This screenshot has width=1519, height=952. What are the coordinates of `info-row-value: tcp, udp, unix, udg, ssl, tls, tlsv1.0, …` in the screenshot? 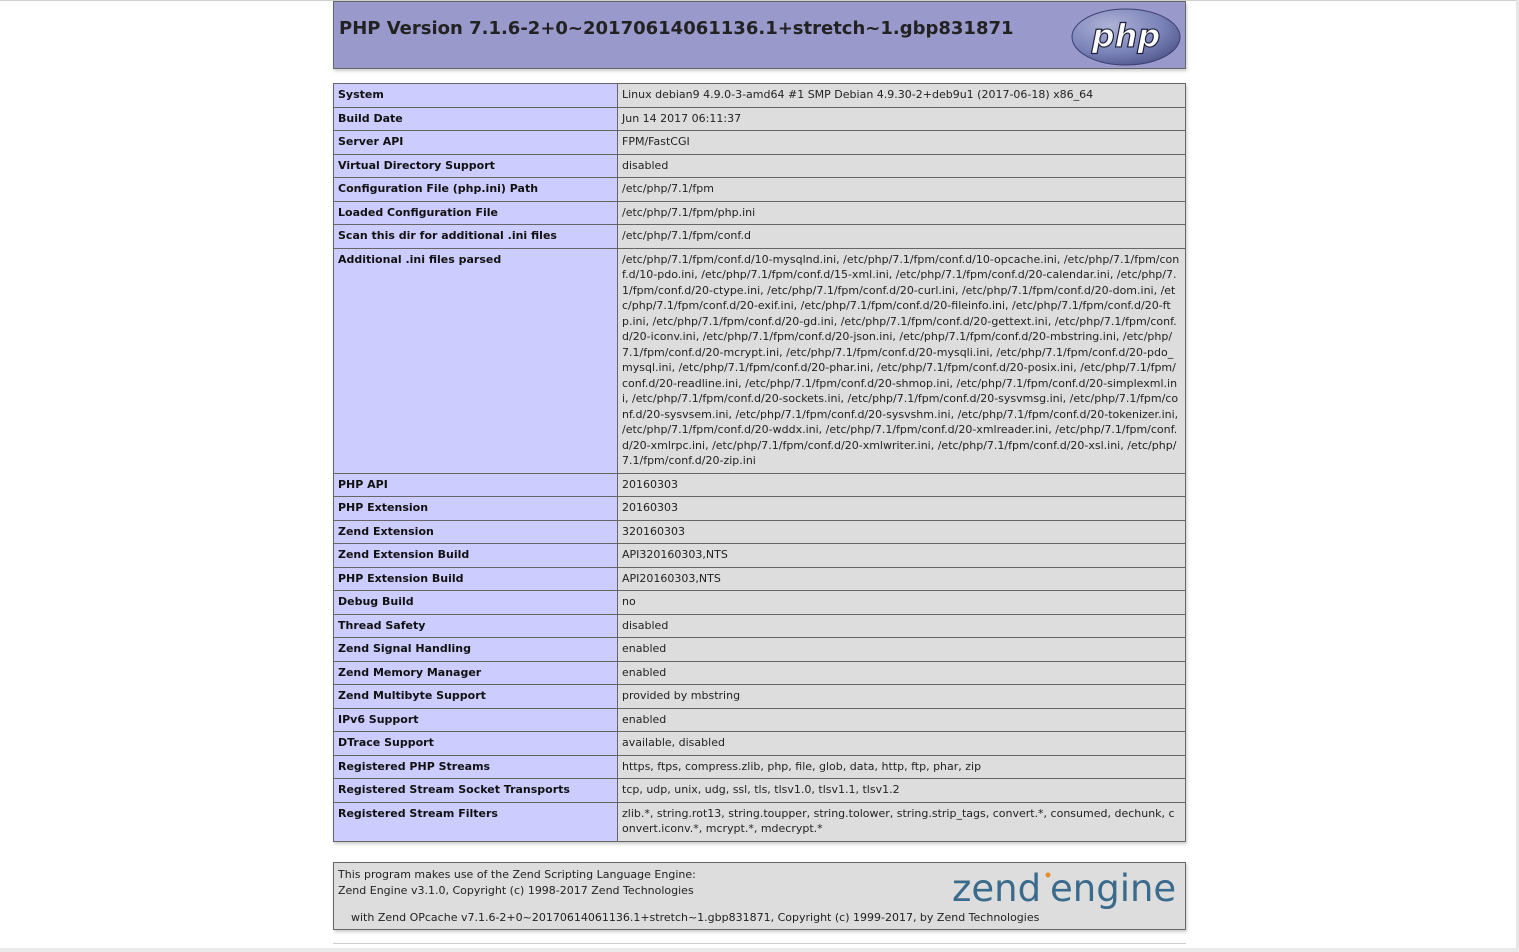 It's located at (901, 790).